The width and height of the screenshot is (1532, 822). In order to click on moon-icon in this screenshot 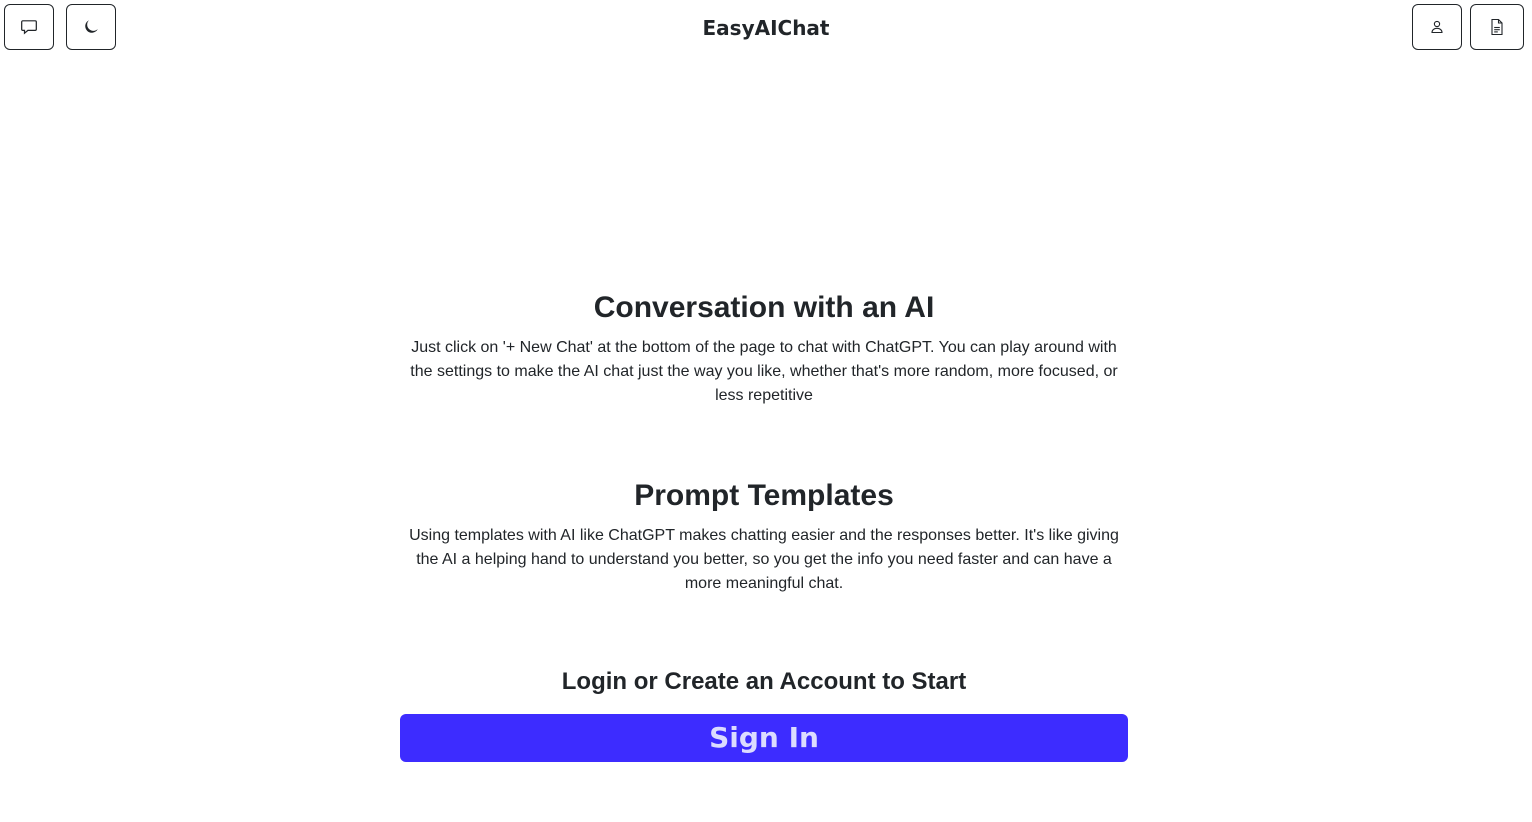, I will do `click(91, 27)`.